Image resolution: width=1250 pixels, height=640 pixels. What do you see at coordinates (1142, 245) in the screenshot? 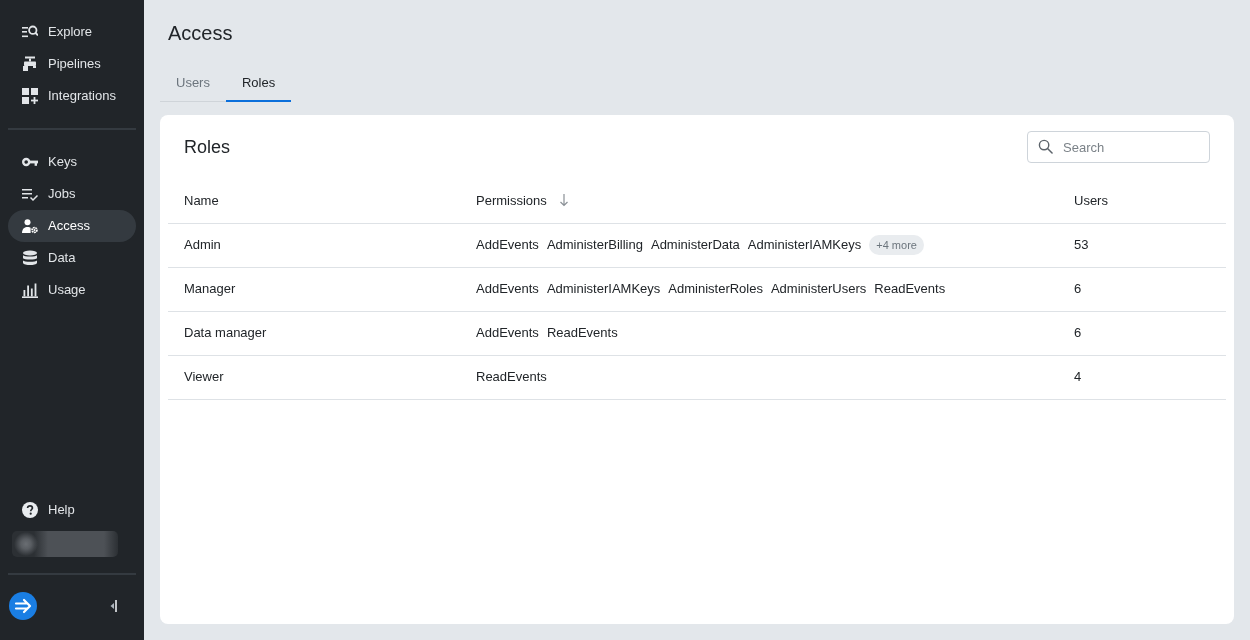
I see `user-count-cell: 53` at bounding box center [1142, 245].